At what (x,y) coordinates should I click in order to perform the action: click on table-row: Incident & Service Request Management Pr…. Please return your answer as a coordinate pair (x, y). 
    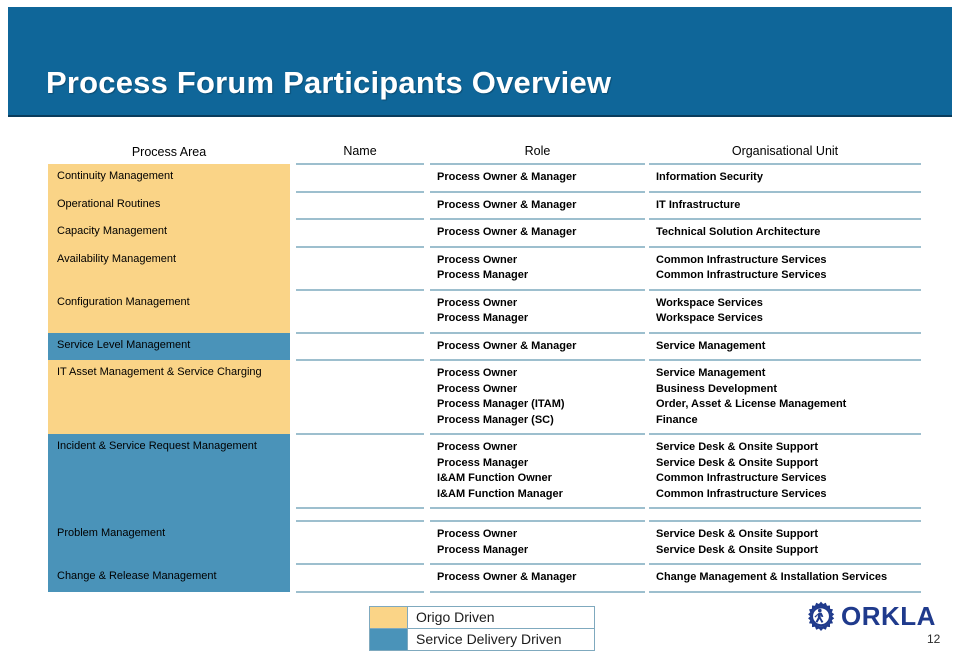
    Looking at the image, I should click on (484, 471).